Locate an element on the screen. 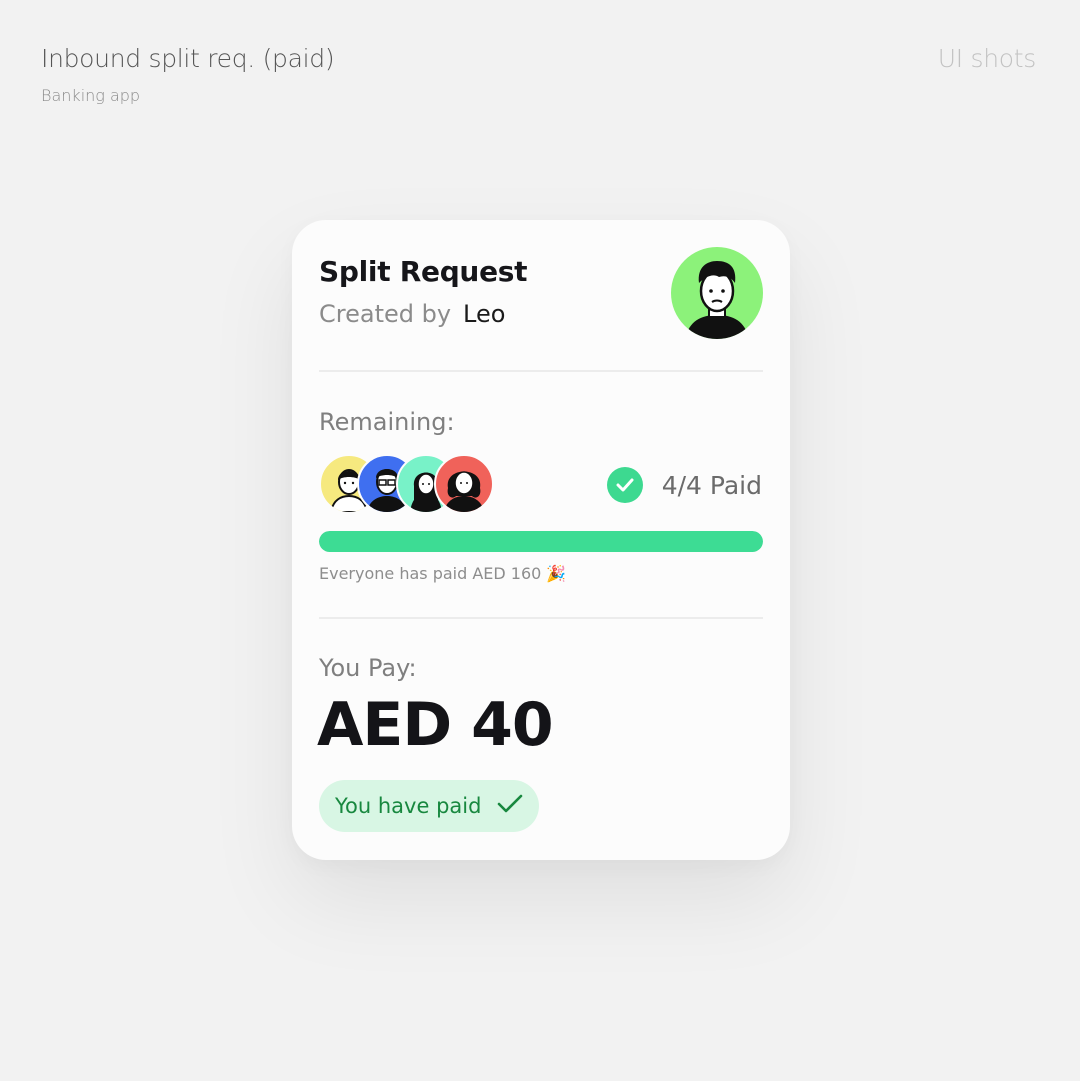 This screenshot has height=1081, width=1080. card-title: Split Request is located at coordinates (423, 271).